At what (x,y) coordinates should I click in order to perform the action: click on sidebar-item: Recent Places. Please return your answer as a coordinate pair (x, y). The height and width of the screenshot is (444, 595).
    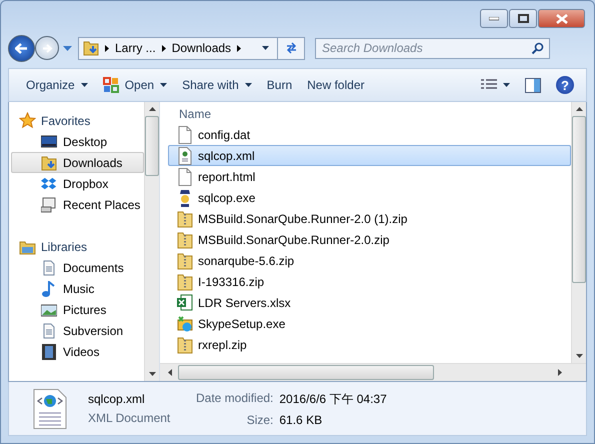
    Looking at the image, I should click on (77, 204).